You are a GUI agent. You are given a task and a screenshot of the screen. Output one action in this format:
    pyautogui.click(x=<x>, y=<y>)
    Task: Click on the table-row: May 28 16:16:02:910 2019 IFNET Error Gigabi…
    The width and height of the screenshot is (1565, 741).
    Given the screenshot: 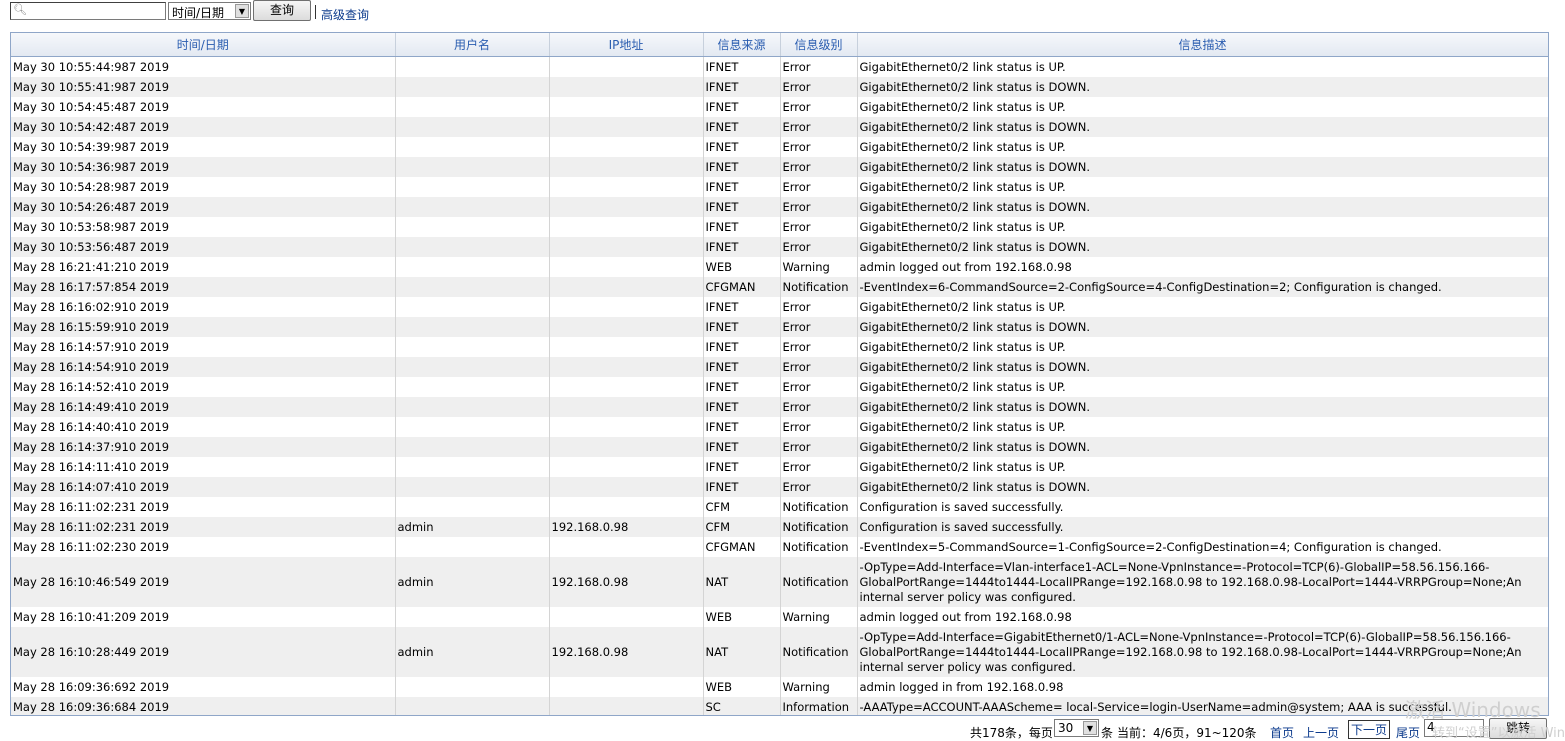 What is the action you would take?
    pyautogui.click(x=779, y=307)
    